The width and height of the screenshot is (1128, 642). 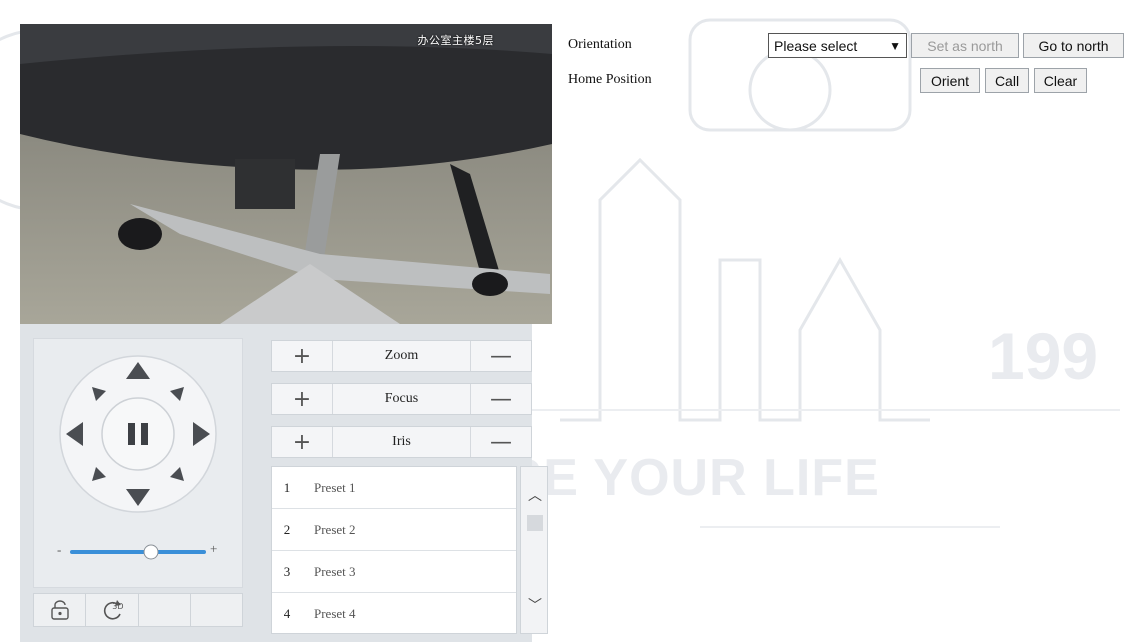 I want to click on ptz-tool-bar: 3D, so click(x=138, y=610).